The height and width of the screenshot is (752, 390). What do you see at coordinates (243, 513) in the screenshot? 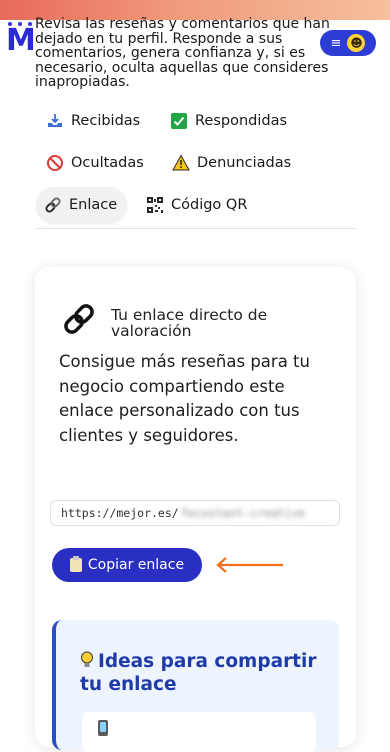
I see `link-url-blurred: fecostant-creative` at bounding box center [243, 513].